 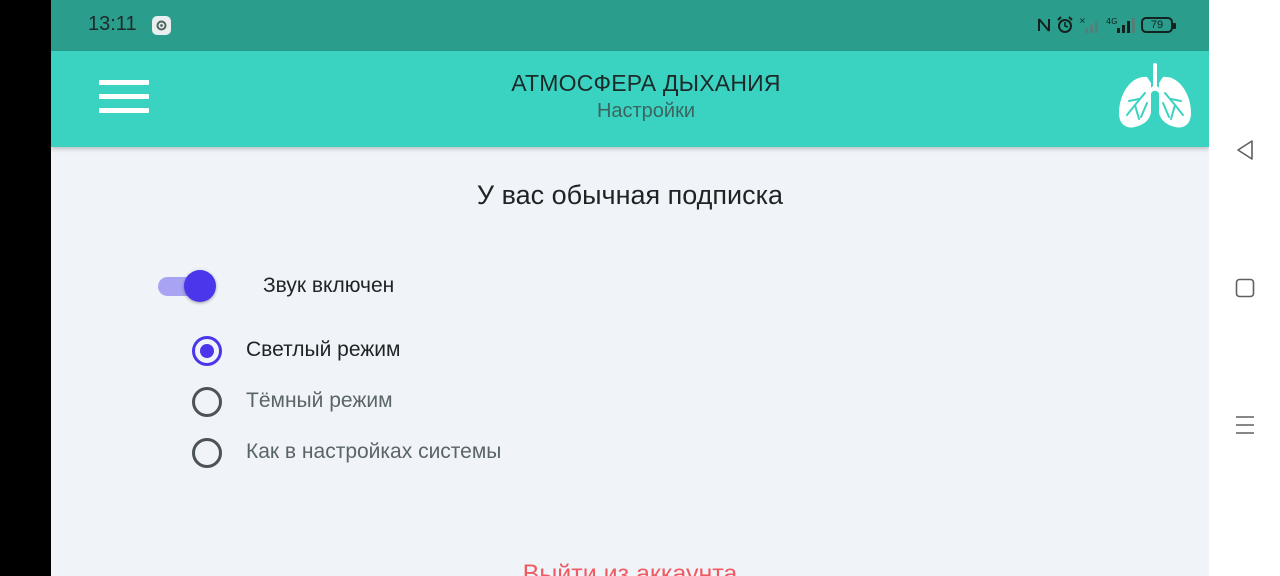 What do you see at coordinates (374, 451) in the screenshot?
I see `theme-option-label: Как в настройках системы` at bounding box center [374, 451].